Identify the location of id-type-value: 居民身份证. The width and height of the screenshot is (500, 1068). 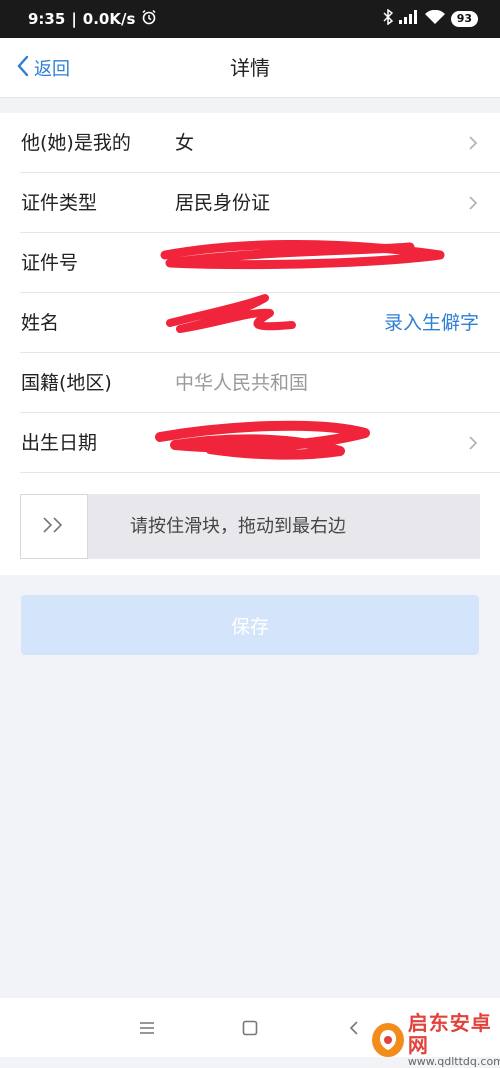
(223, 203).